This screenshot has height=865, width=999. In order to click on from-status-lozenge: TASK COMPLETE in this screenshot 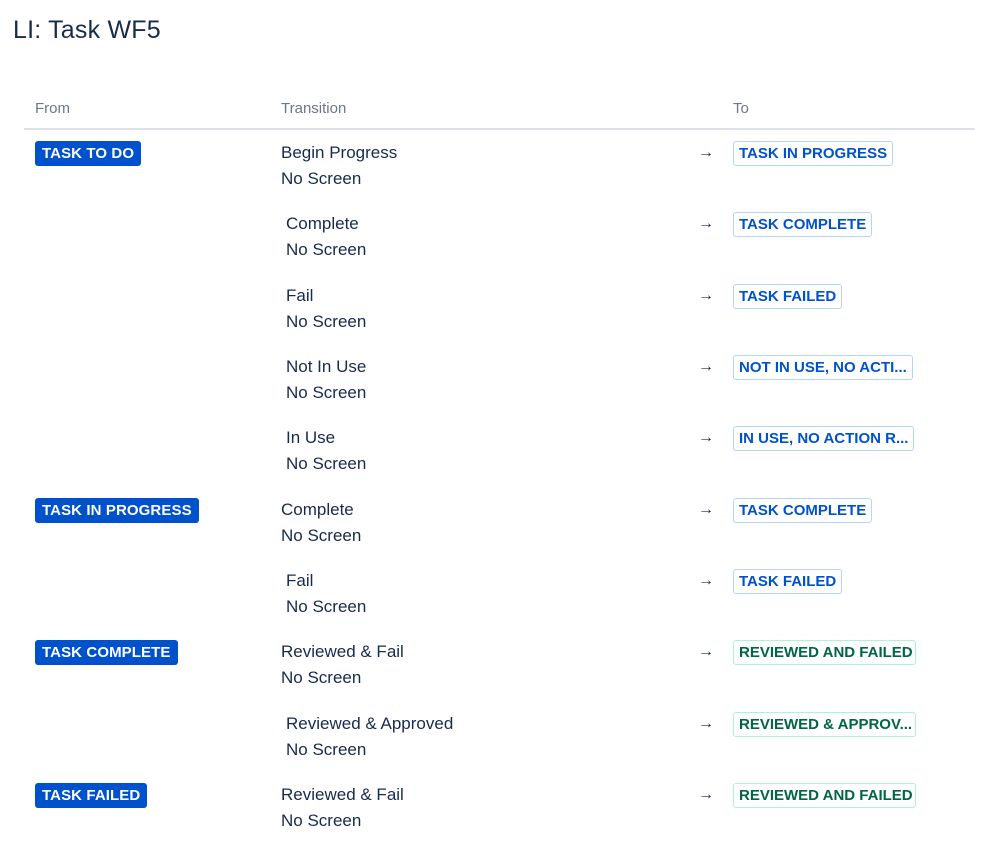, I will do `click(106, 652)`.